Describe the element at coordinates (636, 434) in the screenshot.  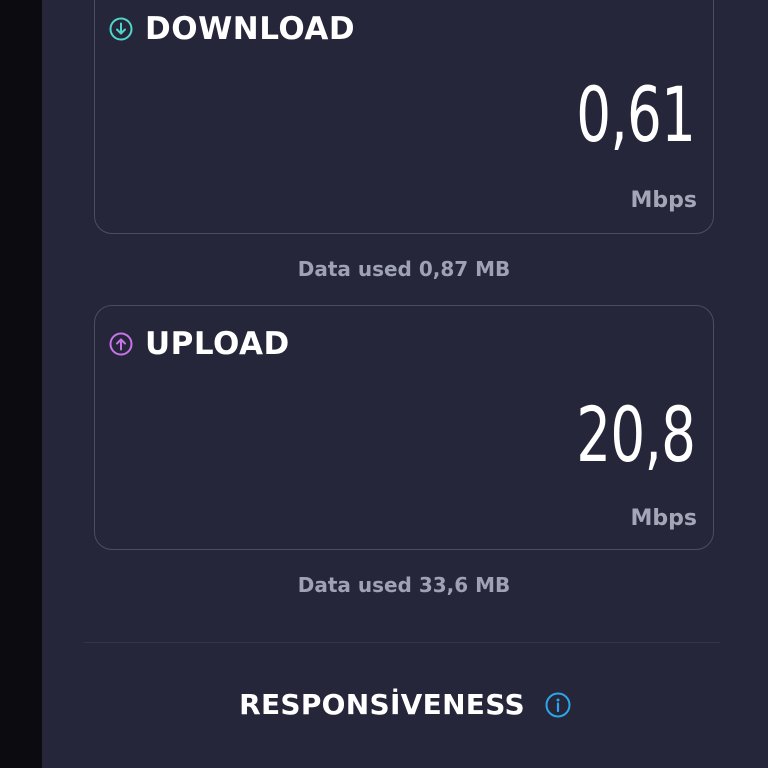
I see `upload-speed-value: 20,8` at that location.